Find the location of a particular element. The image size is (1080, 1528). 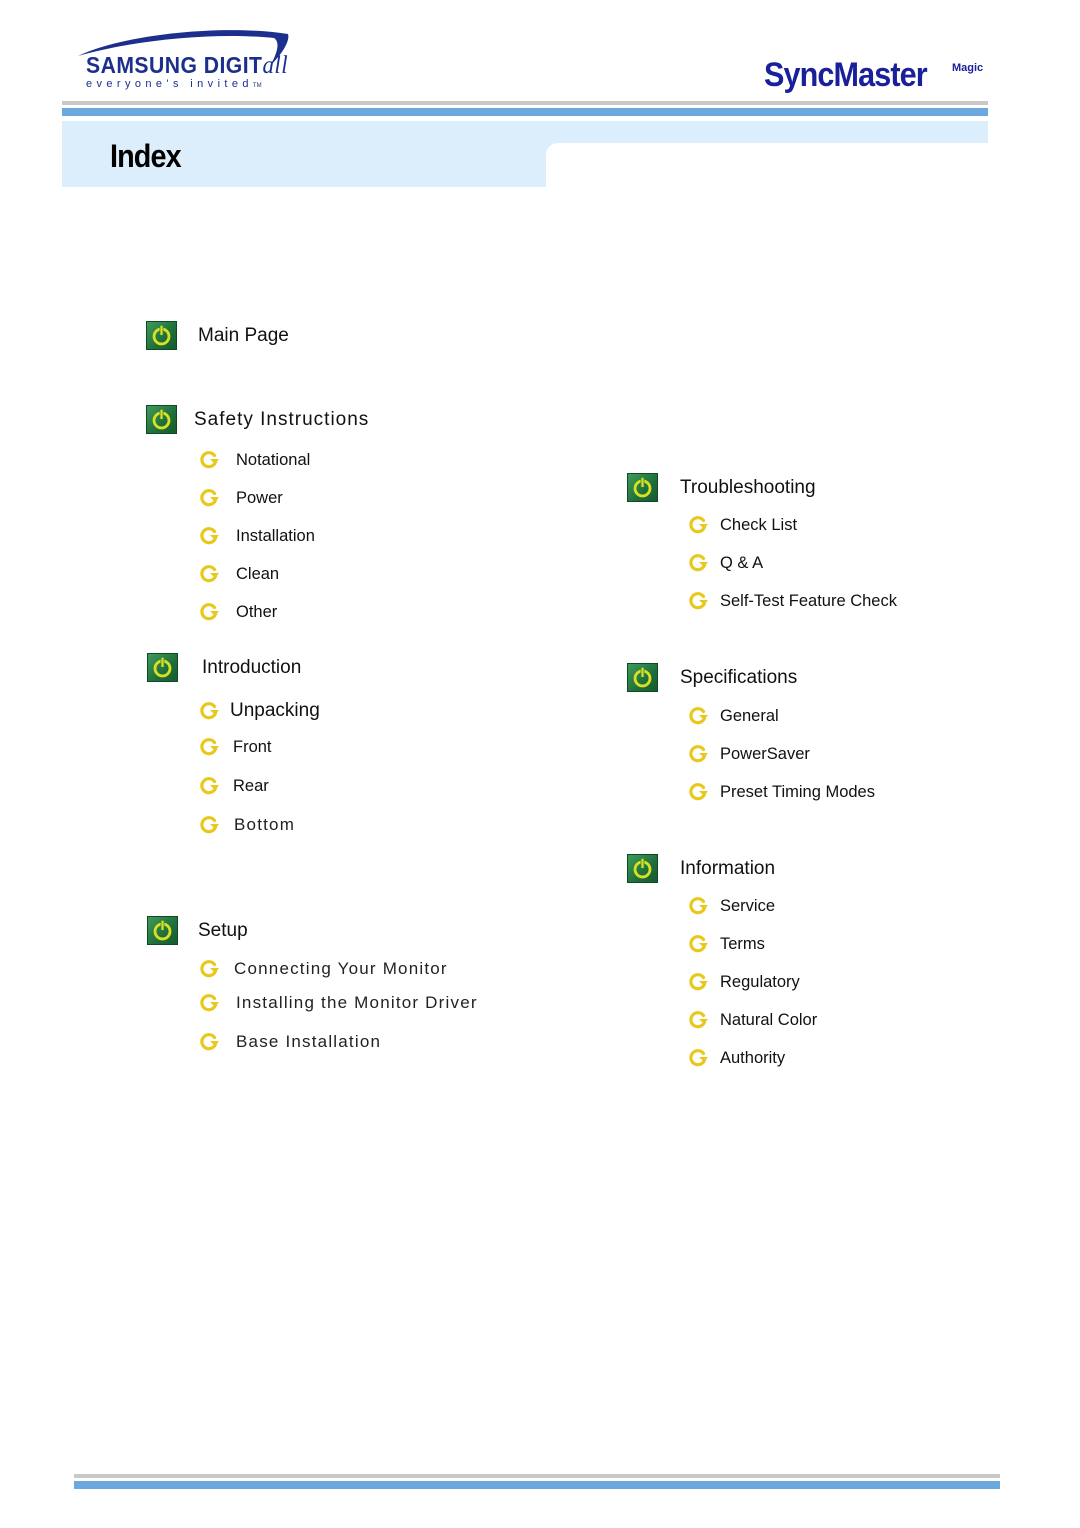

brand-left-name: SAMSUNG DIGIT is located at coordinates (174, 65).